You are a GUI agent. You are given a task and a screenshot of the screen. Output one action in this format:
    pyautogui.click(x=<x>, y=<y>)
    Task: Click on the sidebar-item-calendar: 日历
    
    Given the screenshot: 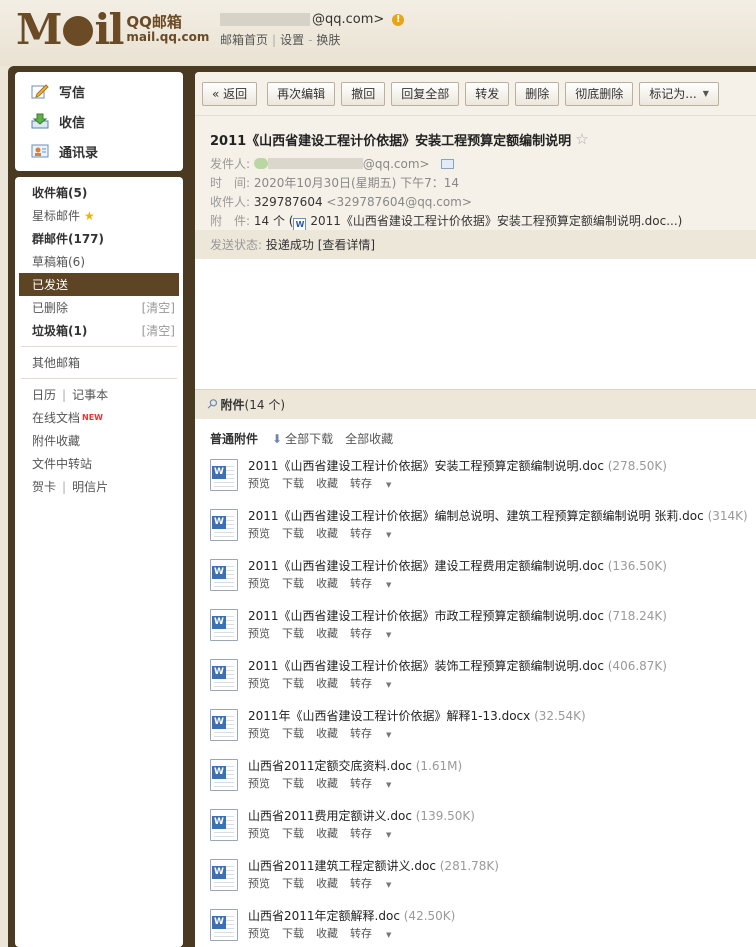 What is the action you would take?
    pyautogui.click(x=44, y=394)
    